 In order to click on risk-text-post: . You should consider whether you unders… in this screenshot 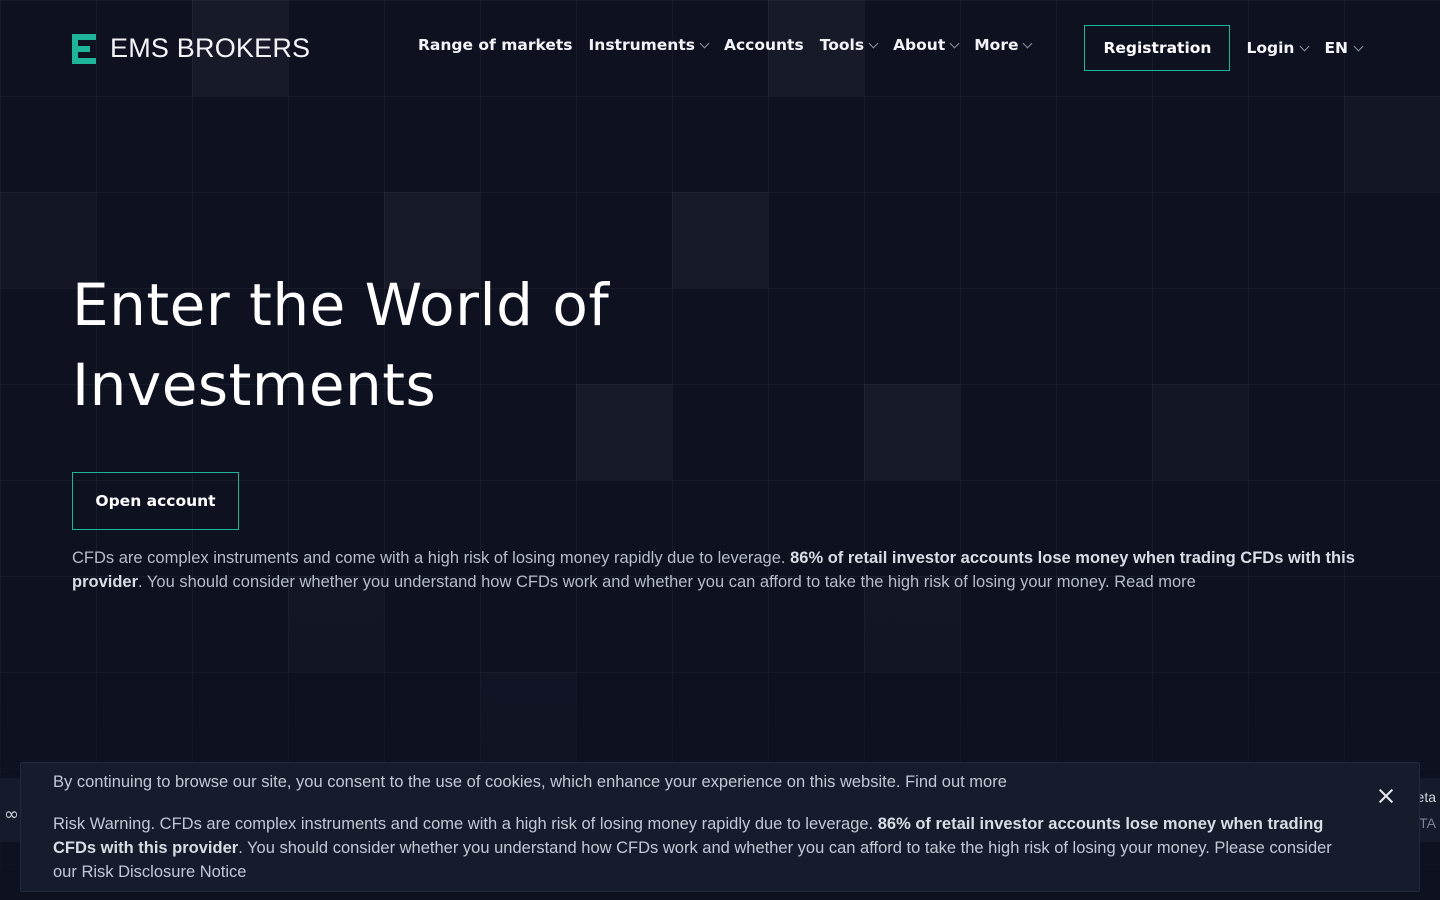, I will do `click(626, 582)`.